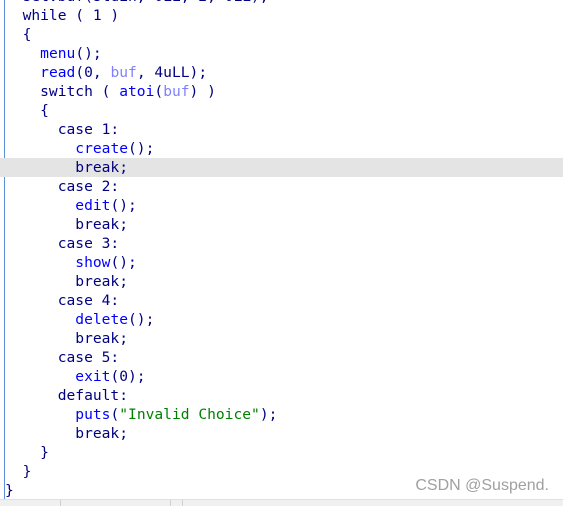 This screenshot has height=506, width=563. I want to click on code-line: default:, so click(281, 395).